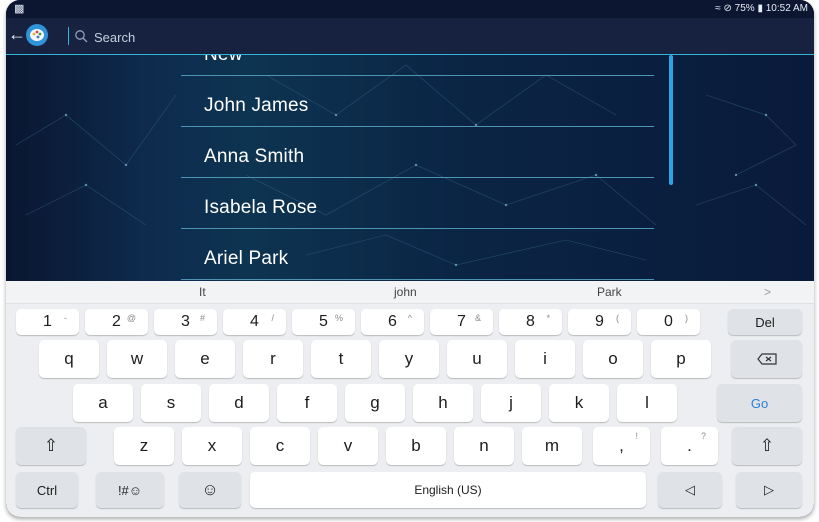  Describe the element at coordinates (81, 36) in the screenshot. I see `search-icon` at that location.